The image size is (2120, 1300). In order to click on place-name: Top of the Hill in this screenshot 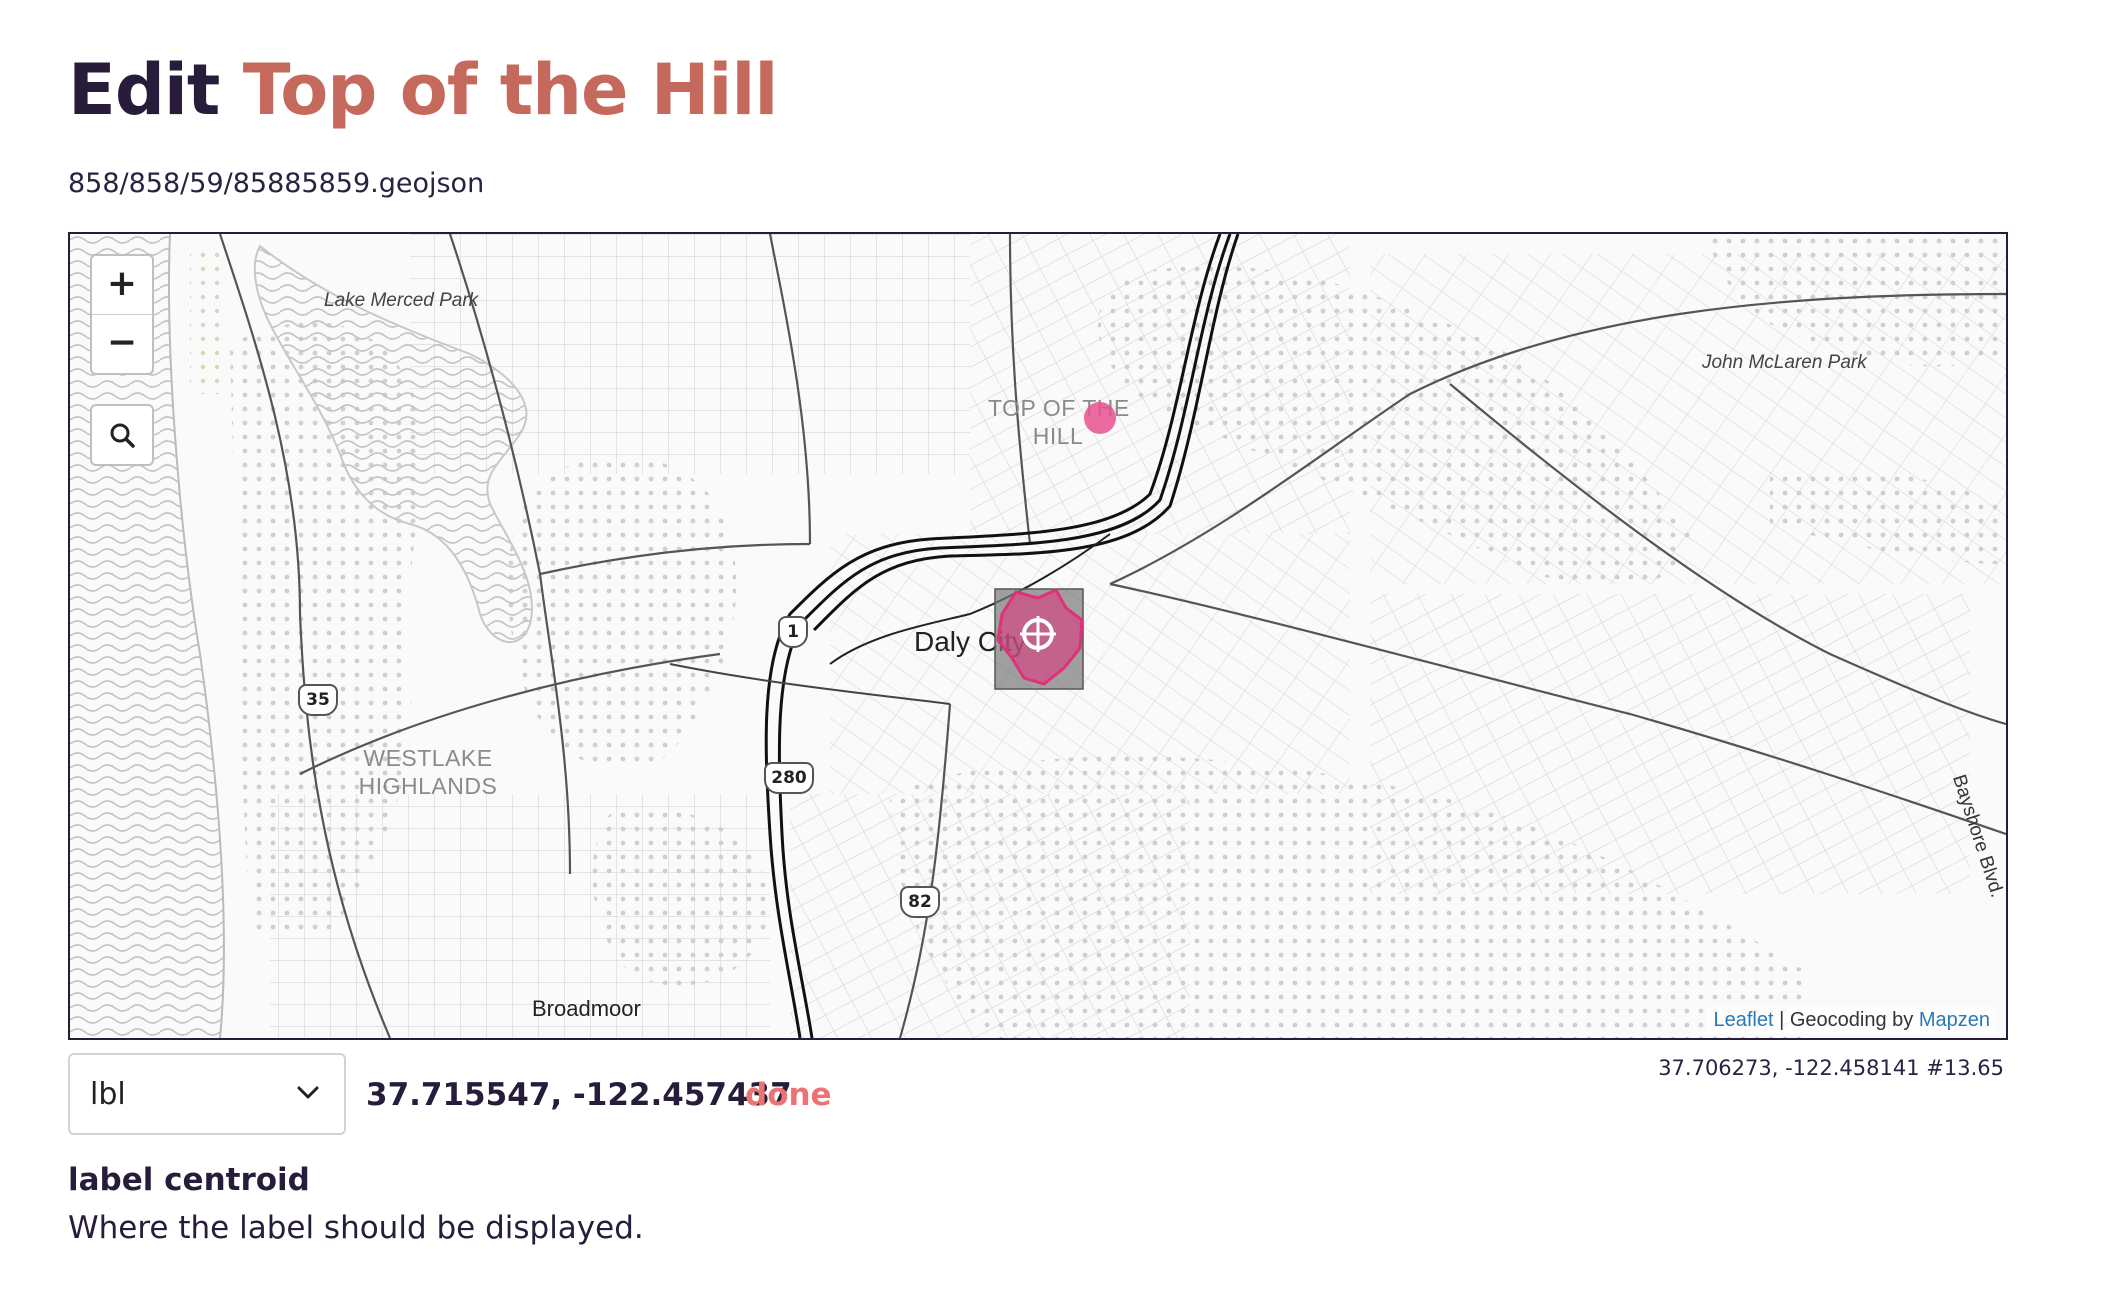, I will do `click(510, 90)`.